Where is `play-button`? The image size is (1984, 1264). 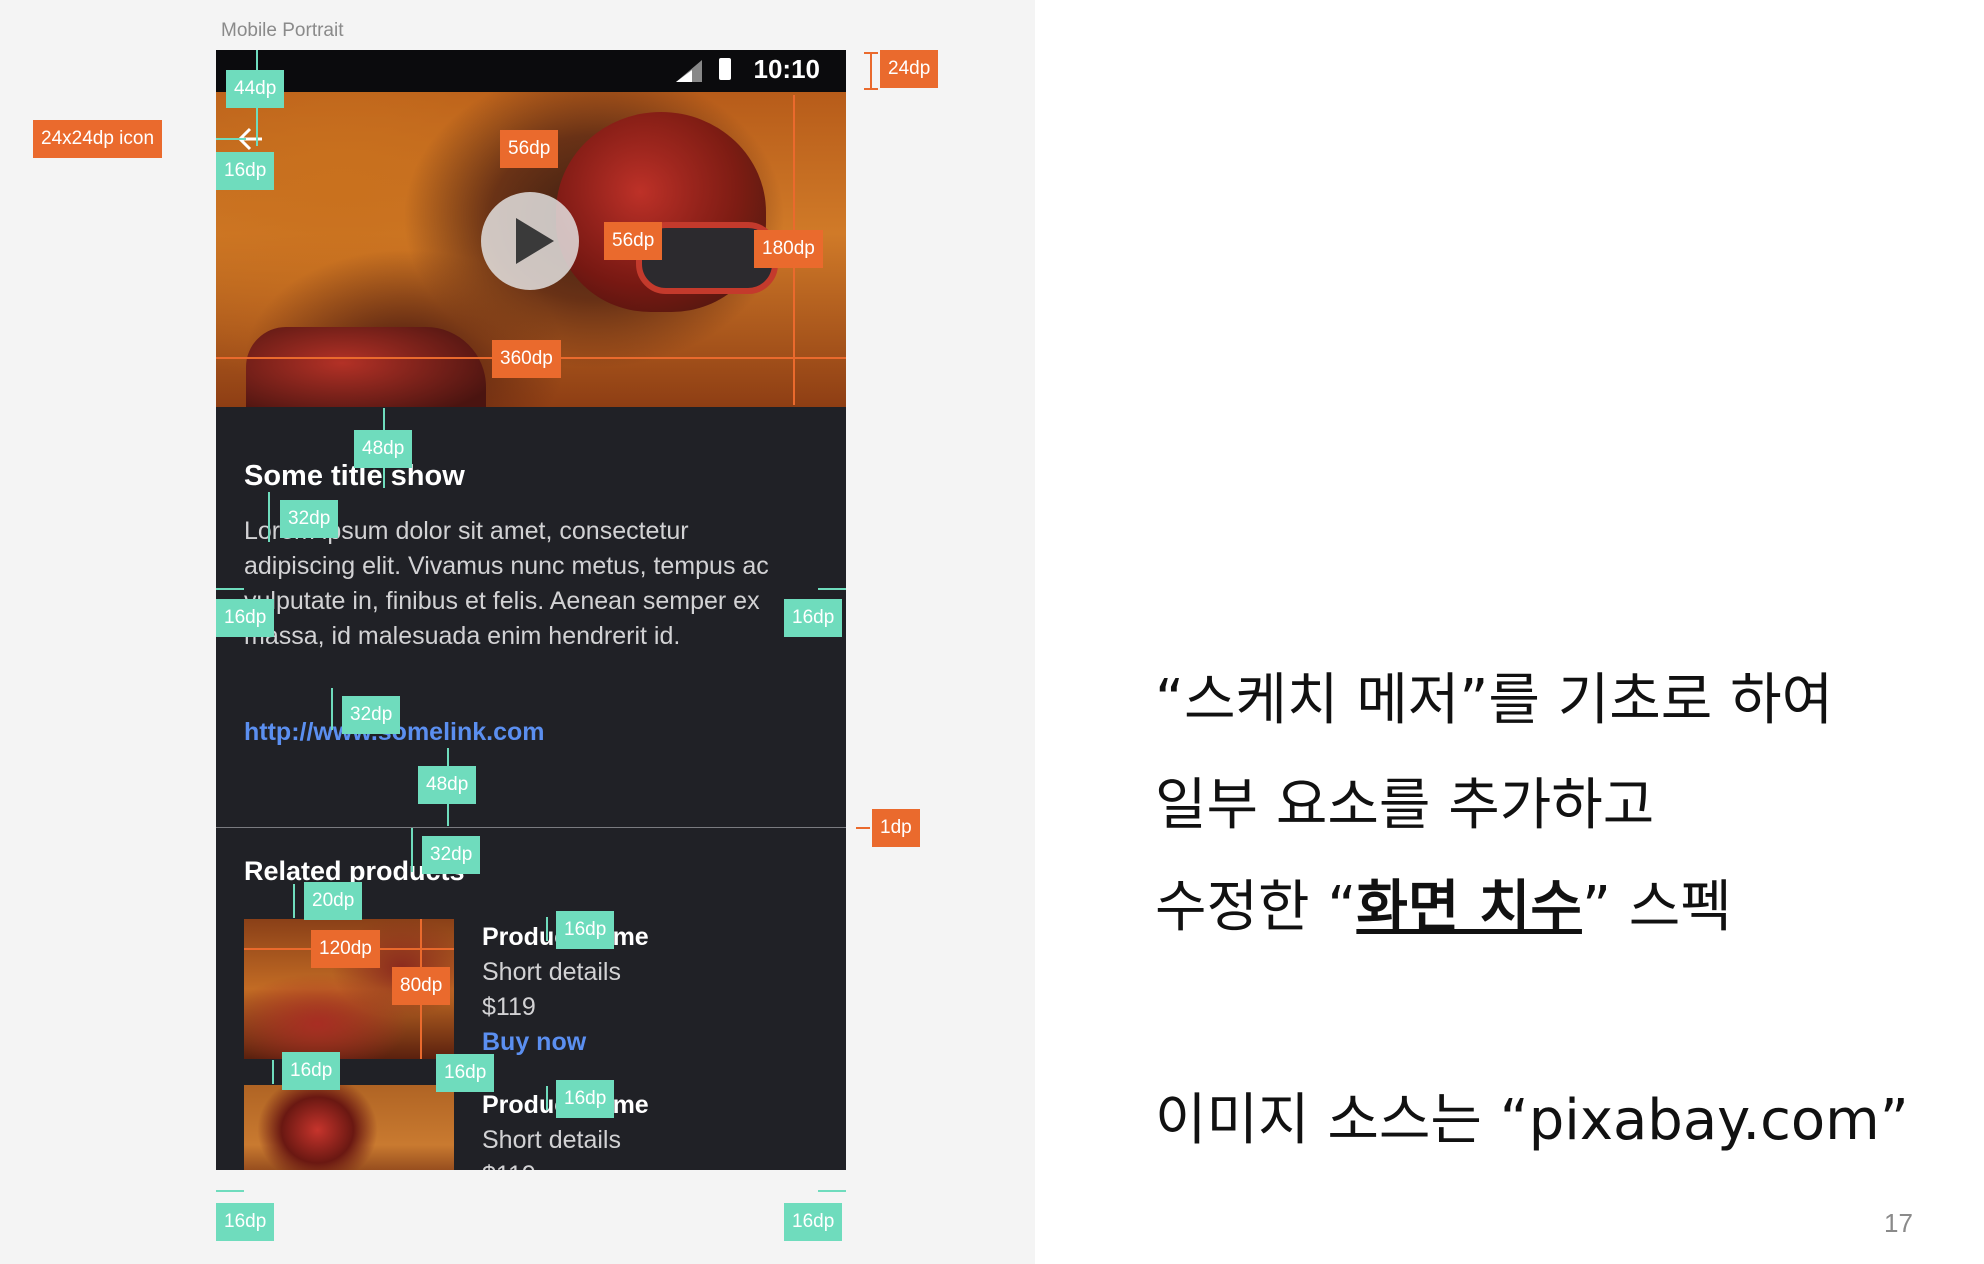 play-button is located at coordinates (530, 241).